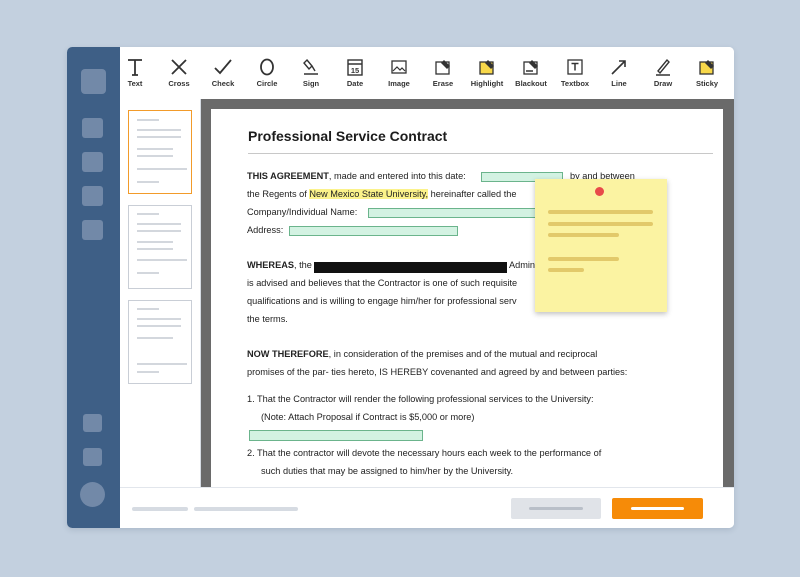 The image size is (800, 577). I want to click on user-avatar, so click(92, 494).